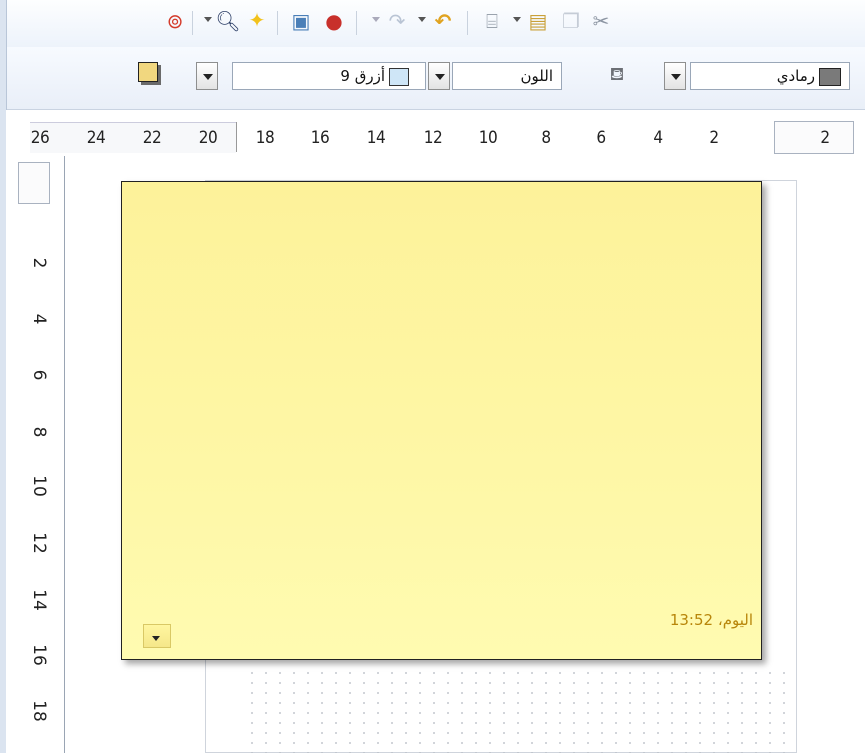 The image size is (865, 753). I want to click on area-fill-icon: ⛾, so click(617, 75).